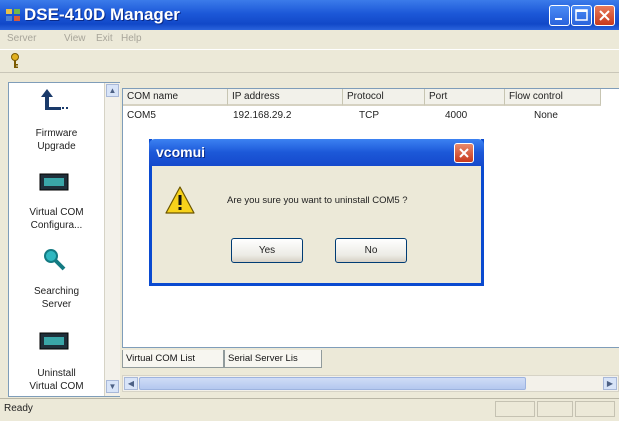 This screenshot has width=619, height=421. I want to click on sidebar-item-uninstall-virtual-com: Uninstall Virtual COM, so click(56, 380).